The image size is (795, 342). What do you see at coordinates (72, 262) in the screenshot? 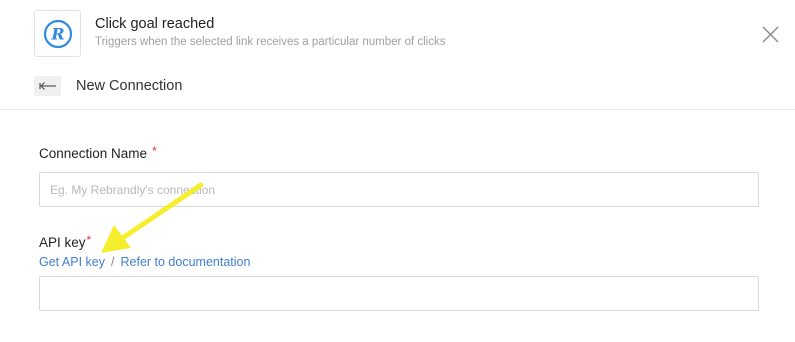
I see `get-api-key-link: Get API key` at bounding box center [72, 262].